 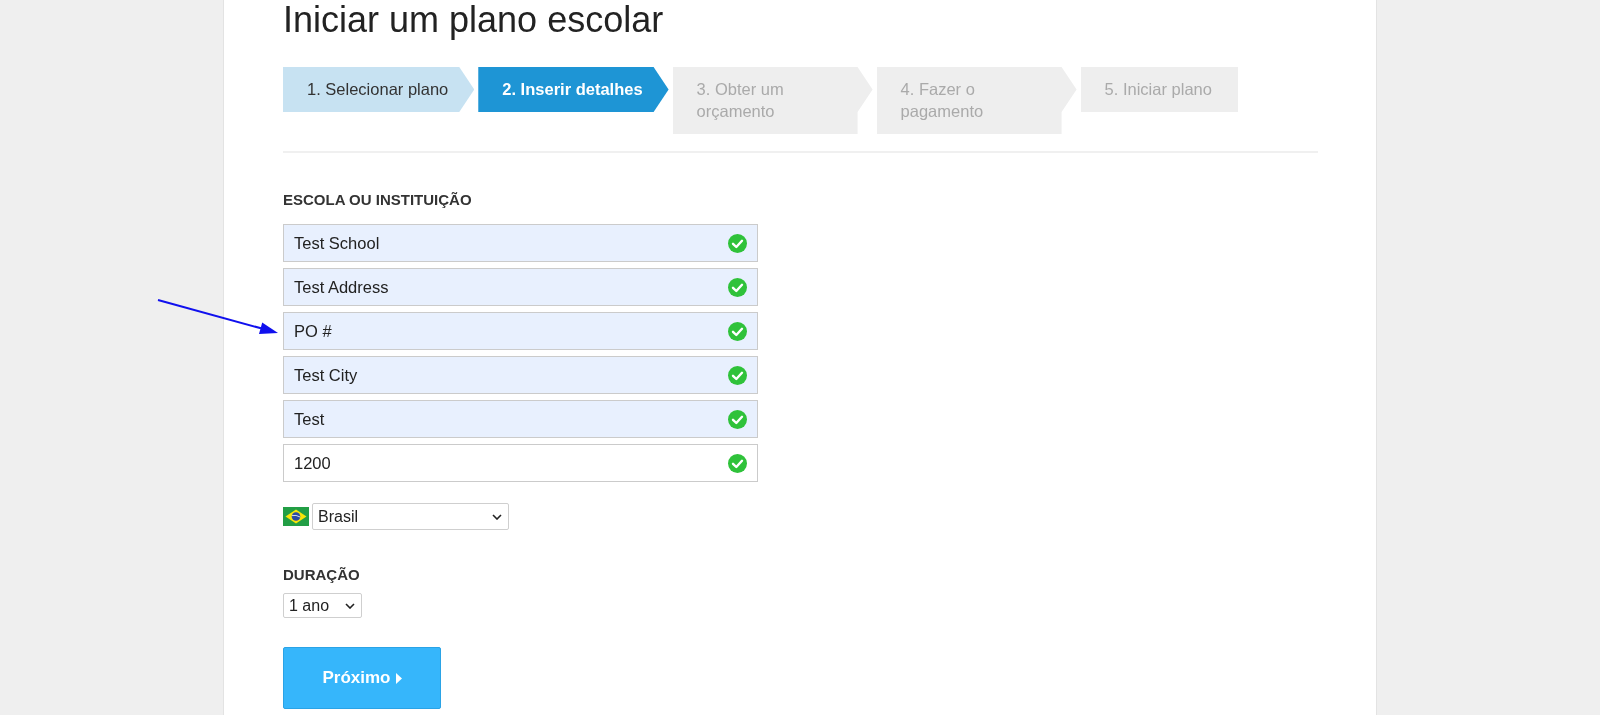 I want to click on country-select: Brasil, so click(x=410, y=516).